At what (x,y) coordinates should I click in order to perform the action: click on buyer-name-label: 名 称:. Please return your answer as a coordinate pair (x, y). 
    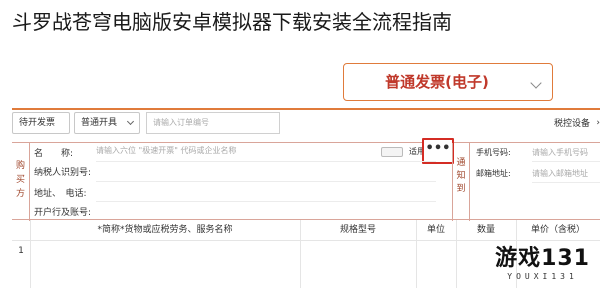
    Looking at the image, I should click on (54, 154).